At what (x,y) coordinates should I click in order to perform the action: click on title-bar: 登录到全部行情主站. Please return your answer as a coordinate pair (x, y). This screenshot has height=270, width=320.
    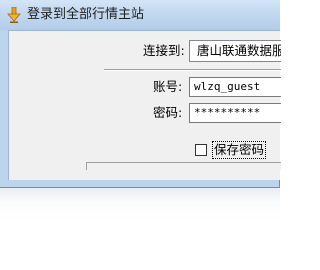
    Looking at the image, I should click on (140, 15).